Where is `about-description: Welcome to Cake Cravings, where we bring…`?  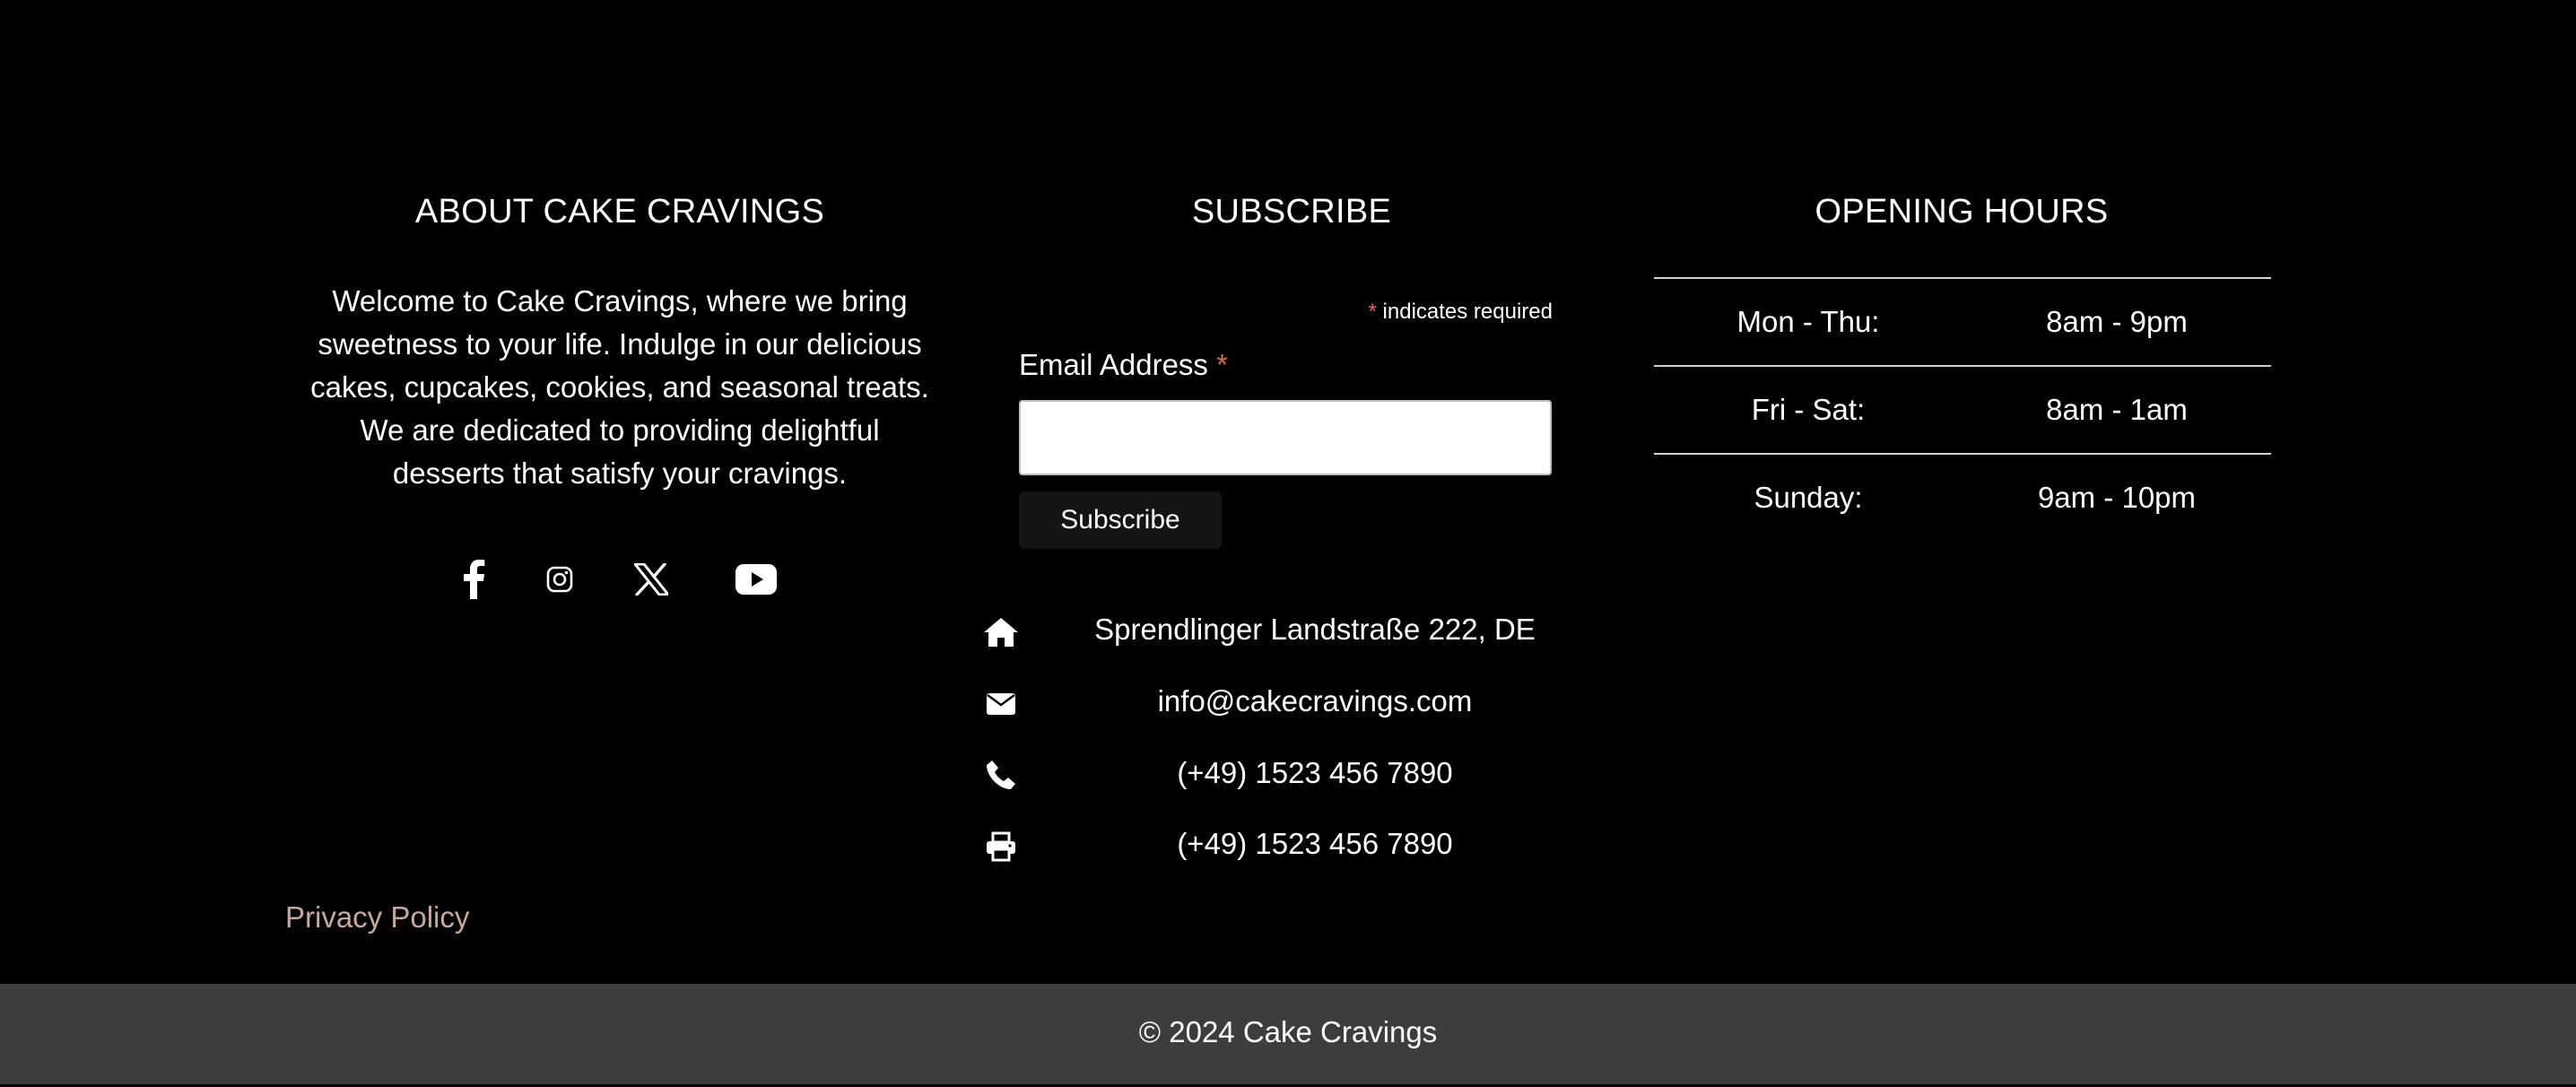
about-description: Welcome to Cake Cravings, where we bring… is located at coordinates (619, 387).